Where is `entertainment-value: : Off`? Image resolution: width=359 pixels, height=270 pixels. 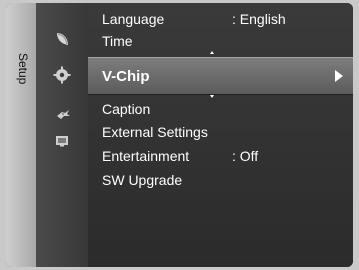 entertainment-value: : Off is located at coordinates (245, 156).